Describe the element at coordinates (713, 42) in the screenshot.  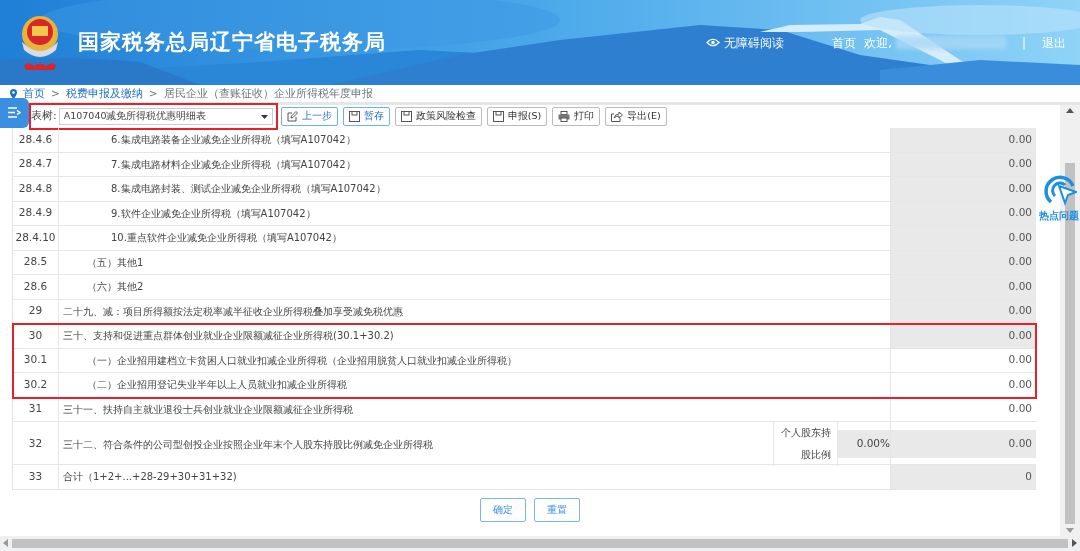
I see `eye-icon` at that location.